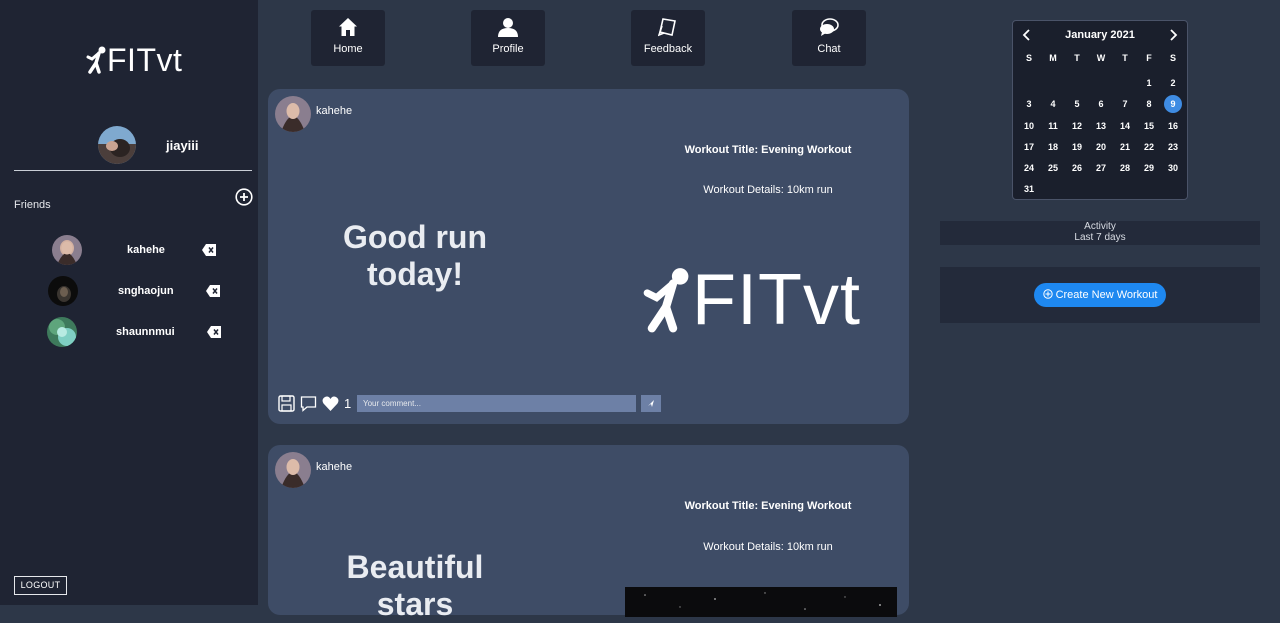 This screenshot has height=623, width=1280. I want to click on send-comment-button, so click(651, 403).